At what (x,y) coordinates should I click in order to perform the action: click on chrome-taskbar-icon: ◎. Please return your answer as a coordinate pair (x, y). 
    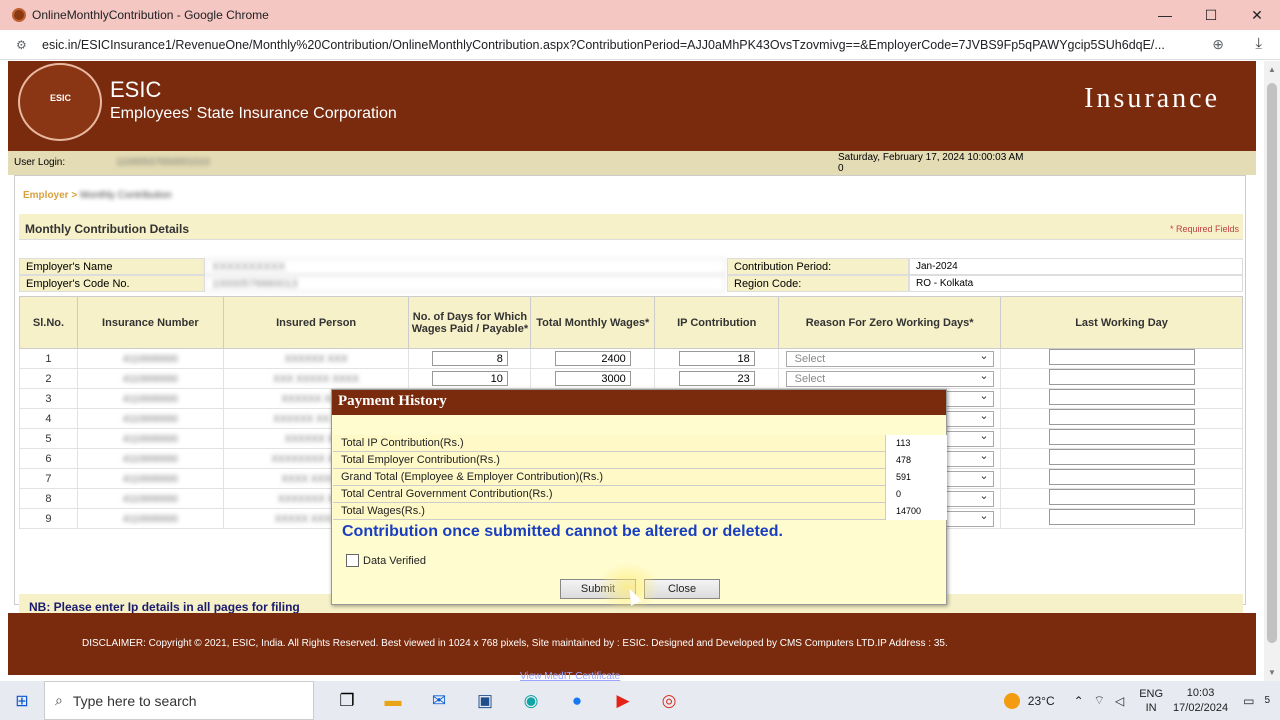
    Looking at the image, I should click on (669, 701).